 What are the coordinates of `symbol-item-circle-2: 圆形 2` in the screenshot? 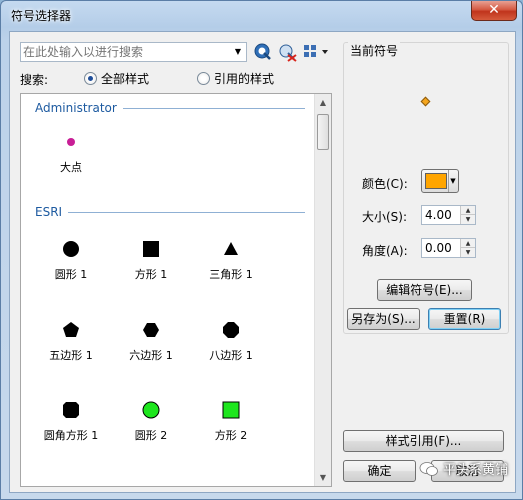 It's located at (151, 419).